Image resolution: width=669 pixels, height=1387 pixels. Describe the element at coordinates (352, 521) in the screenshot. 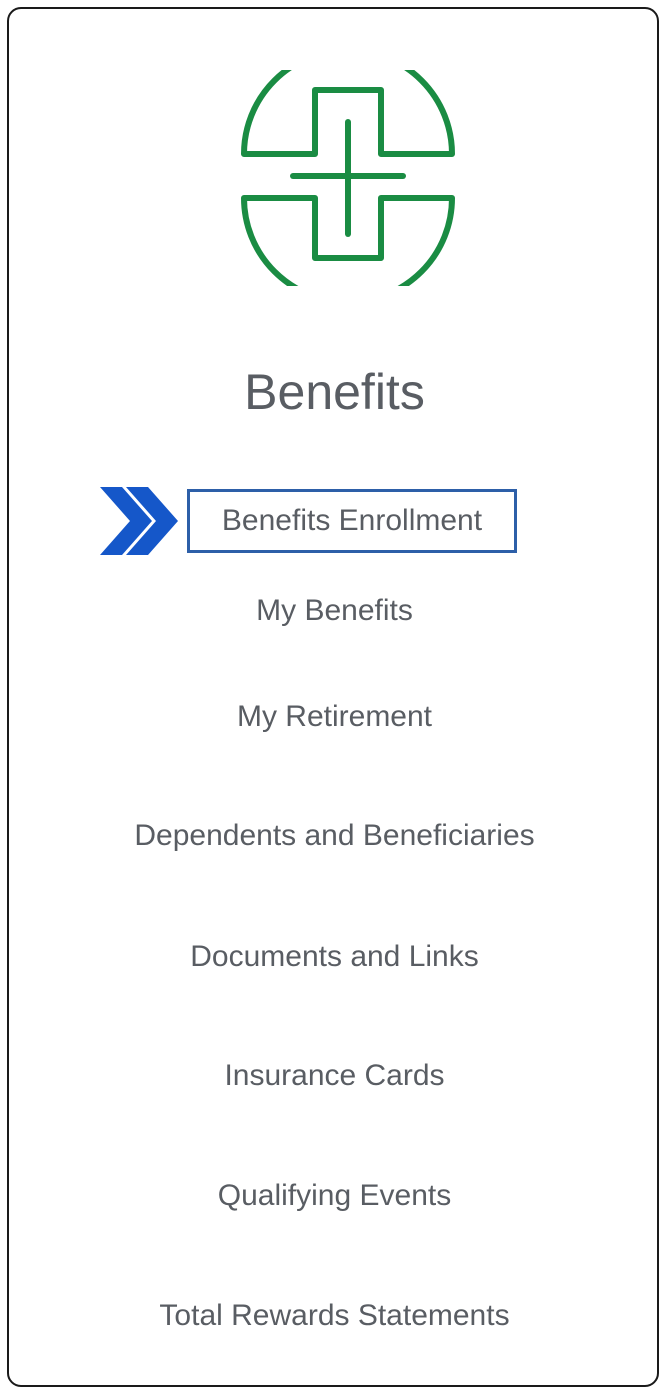

I see `menu-item-benefits-enrollment: Benefits Enrollment` at that location.